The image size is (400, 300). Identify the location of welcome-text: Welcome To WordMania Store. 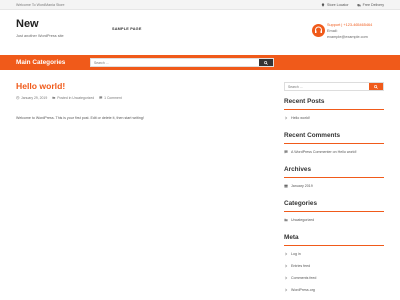
(40, 5).